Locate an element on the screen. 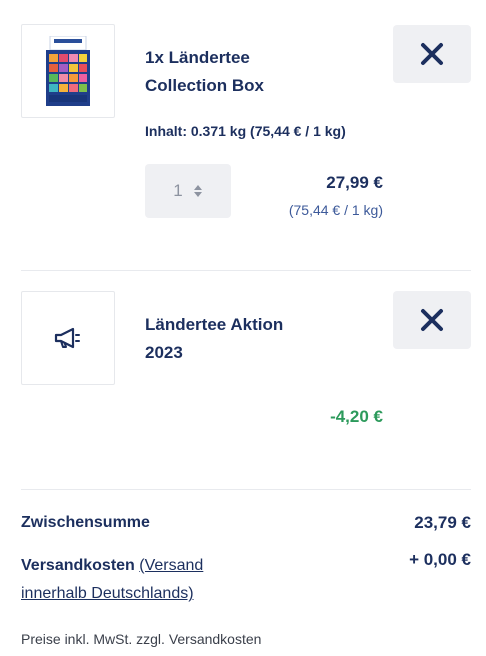 The width and height of the screenshot is (486, 656). subtotal-label: Zwischensumme is located at coordinates (85, 522).